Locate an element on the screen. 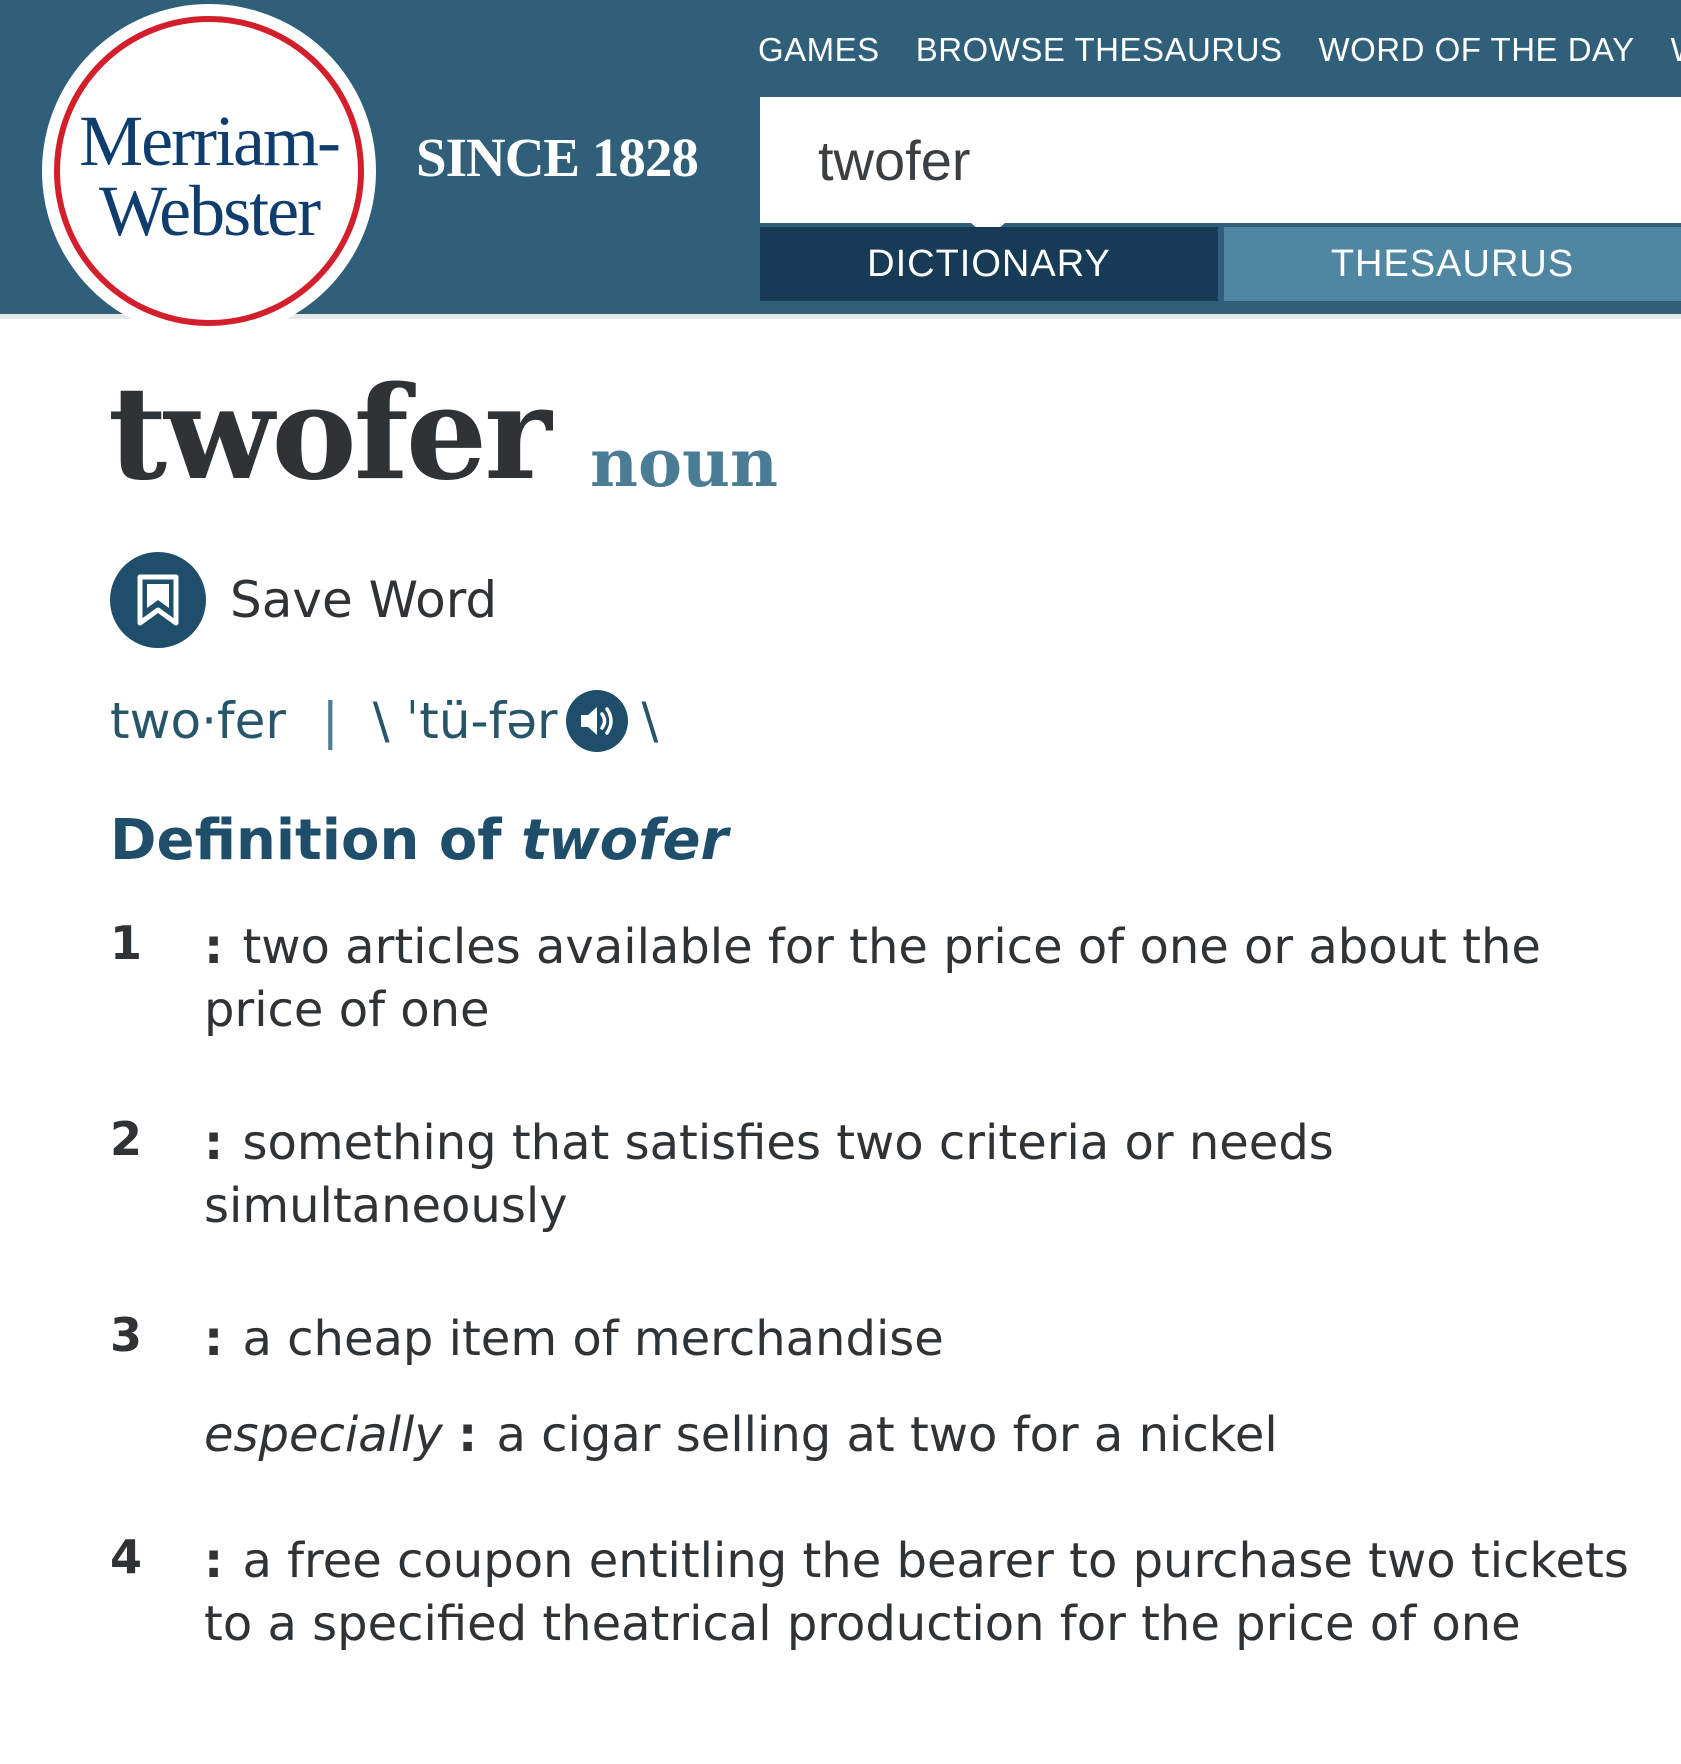 The height and width of the screenshot is (1764, 1681). nav-games: GAMES is located at coordinates (819, 50).